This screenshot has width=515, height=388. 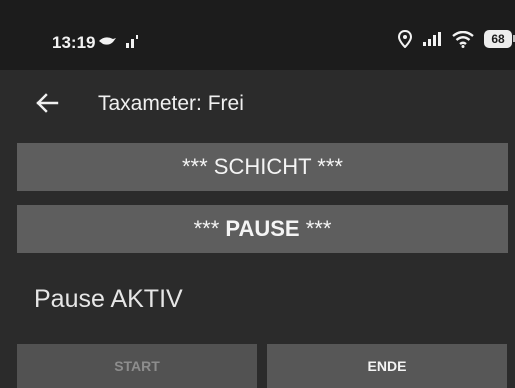 I want to click on pause-button-prefix: ***, so click(x=206, y=228).